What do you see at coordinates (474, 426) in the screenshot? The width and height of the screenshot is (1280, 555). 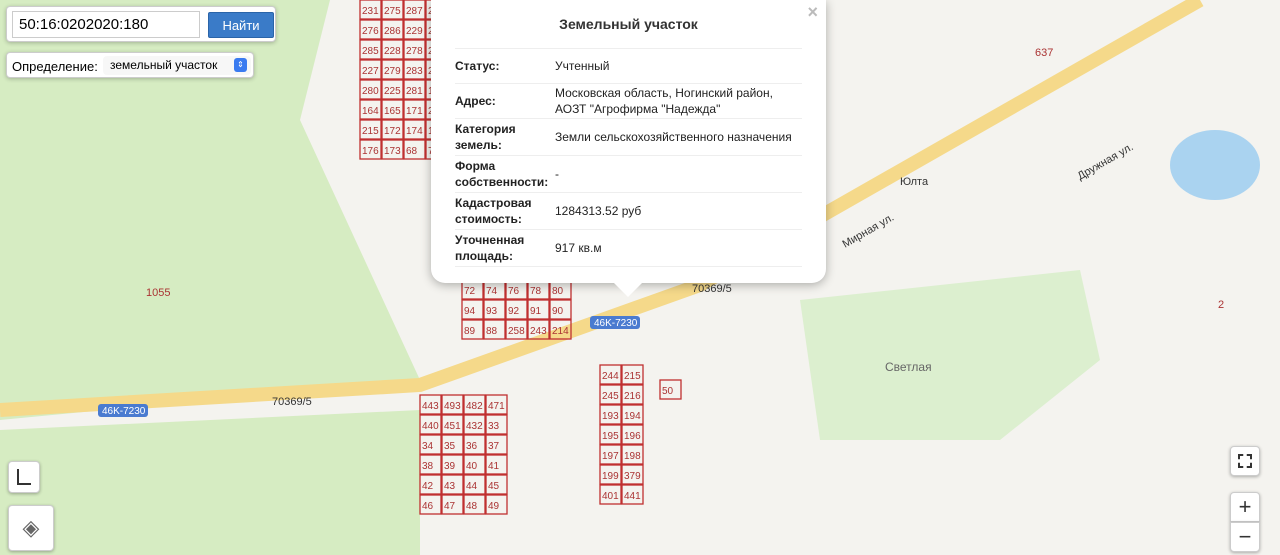 I see `parcel-number: 432` at bounding box center [474, 426].